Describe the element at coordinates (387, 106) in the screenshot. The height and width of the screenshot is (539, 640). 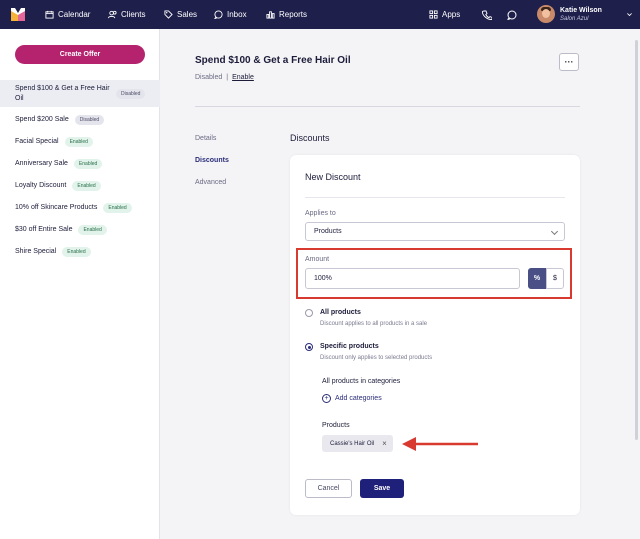
I see `header-divider` at that location.